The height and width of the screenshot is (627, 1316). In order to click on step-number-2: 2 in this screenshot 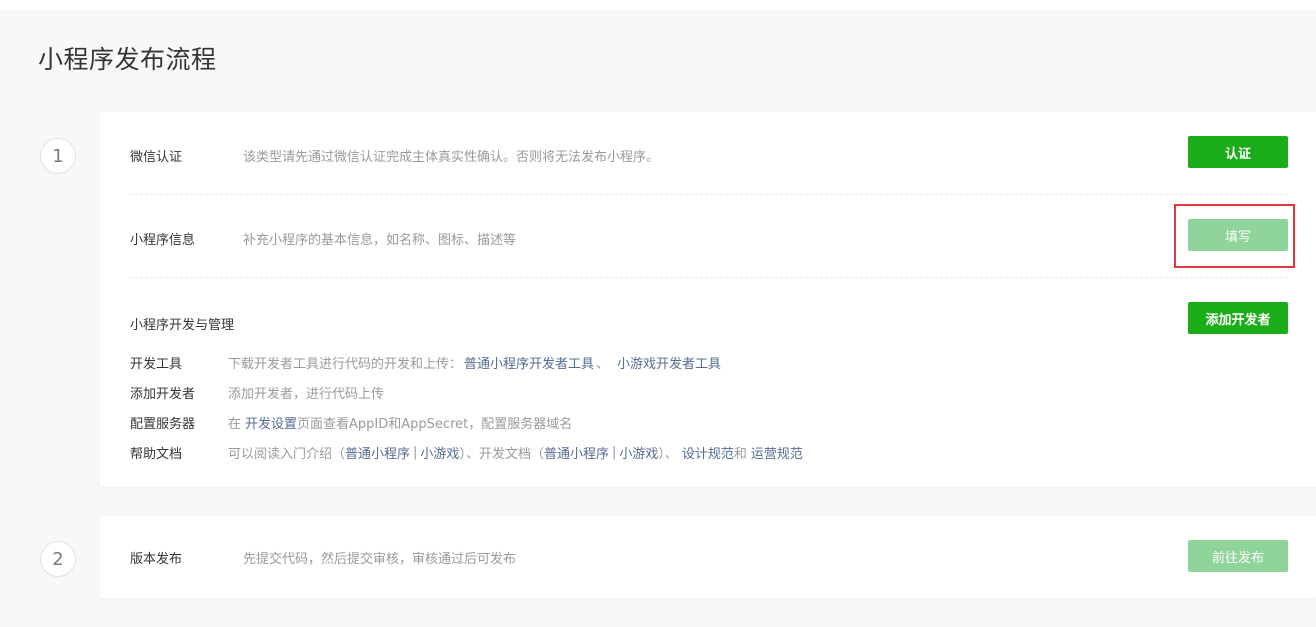, I will do `click(58, 559)`.